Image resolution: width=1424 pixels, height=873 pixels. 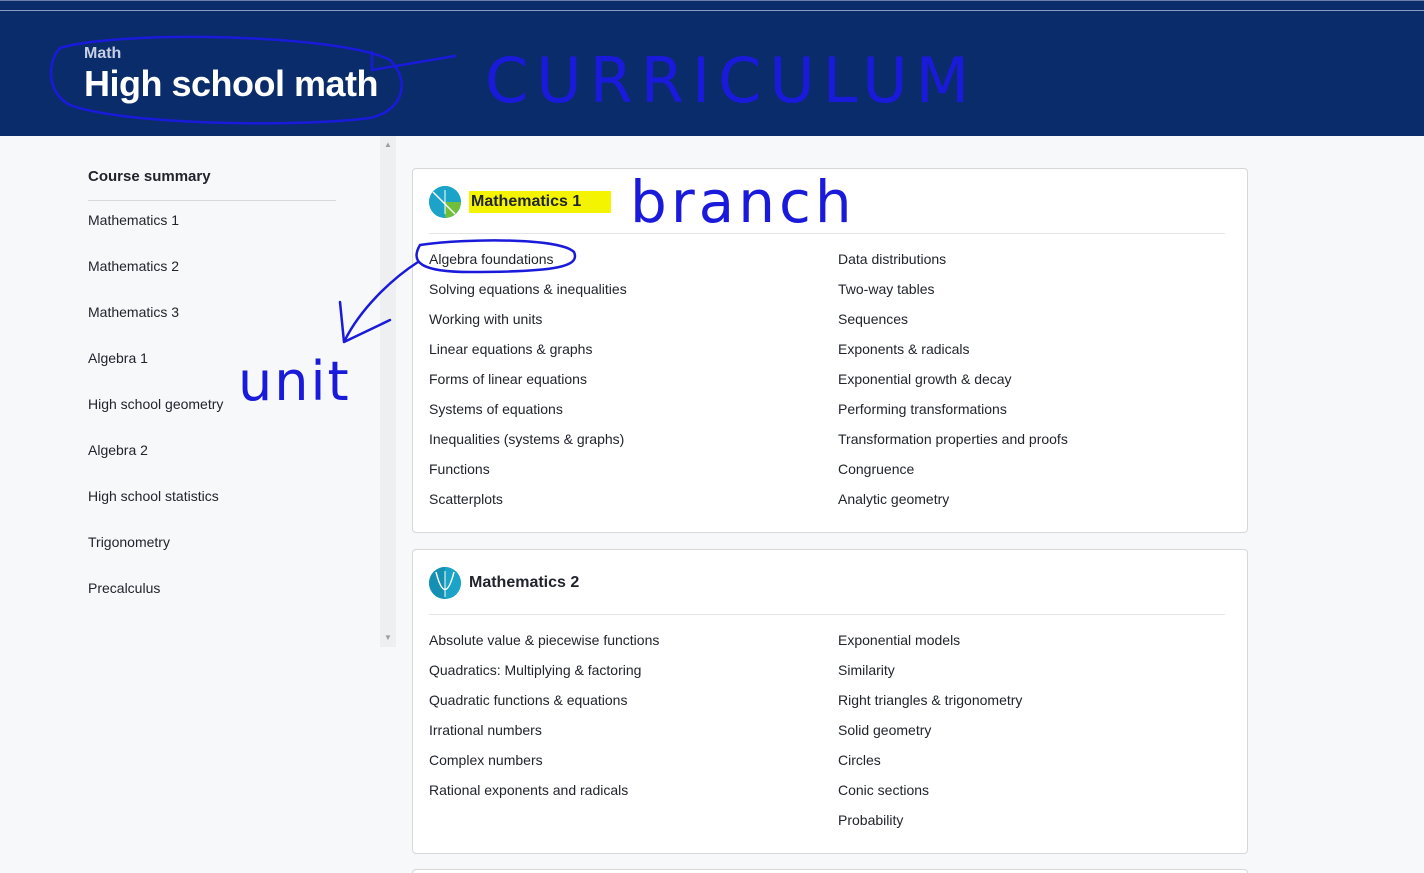 I want to click on unit-link: Complex numbers, so click(x=486, y=760).